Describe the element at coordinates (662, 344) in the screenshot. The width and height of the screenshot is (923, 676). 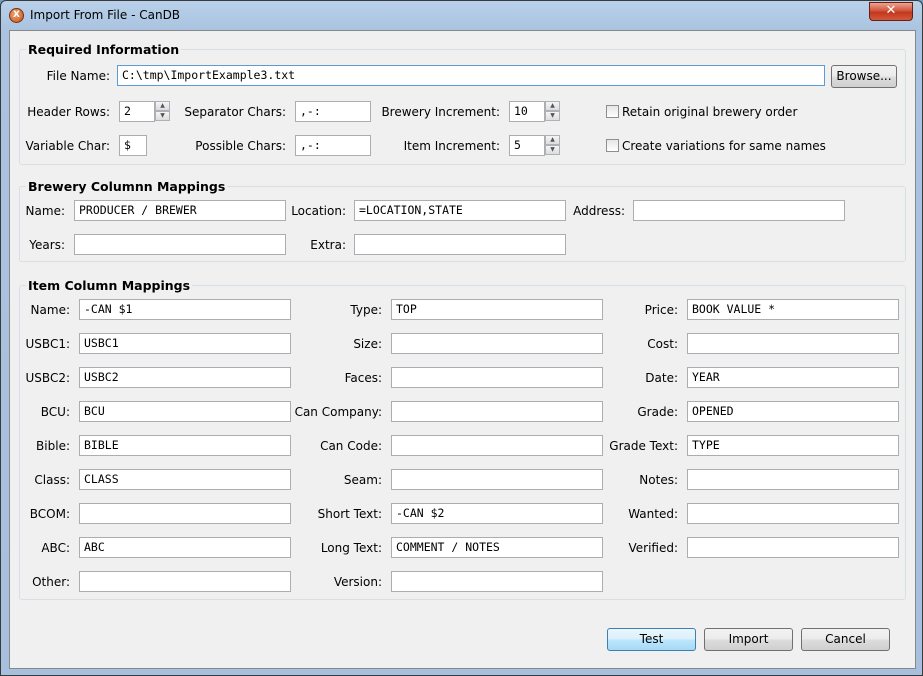
I see `cost-label: Cost:` at that location.